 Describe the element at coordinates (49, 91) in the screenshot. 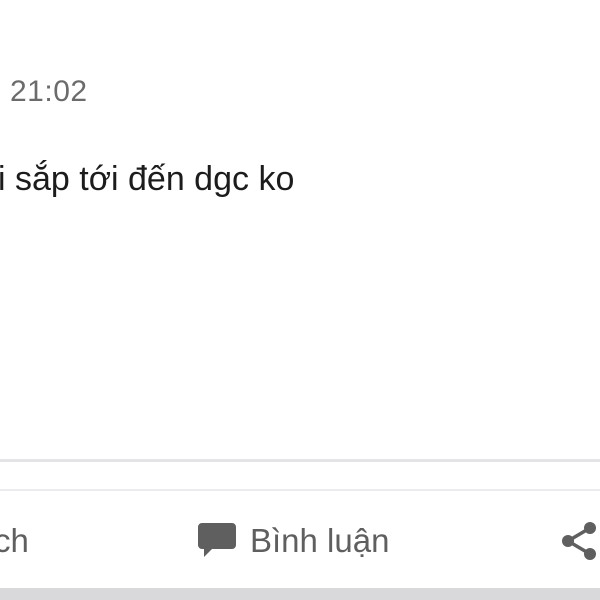

I see `post-timestamp: 21:02` at that location.